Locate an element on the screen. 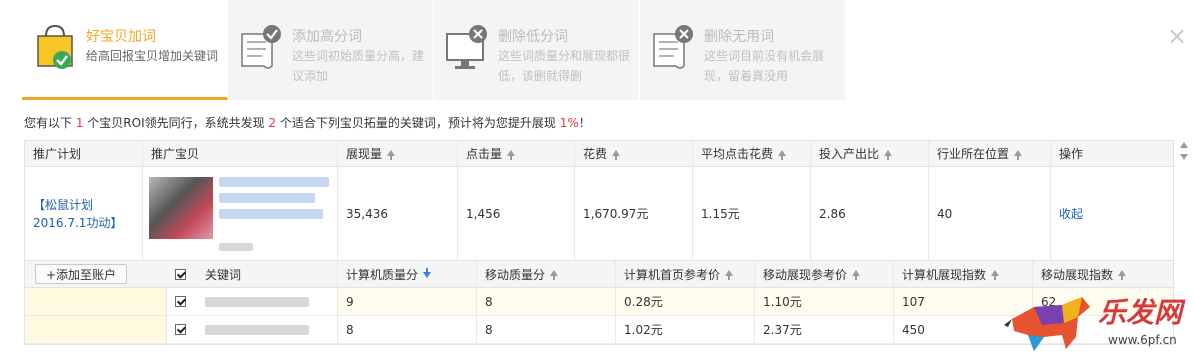  pc-price-value: 0.28元 is located at coordinates (643, 302).